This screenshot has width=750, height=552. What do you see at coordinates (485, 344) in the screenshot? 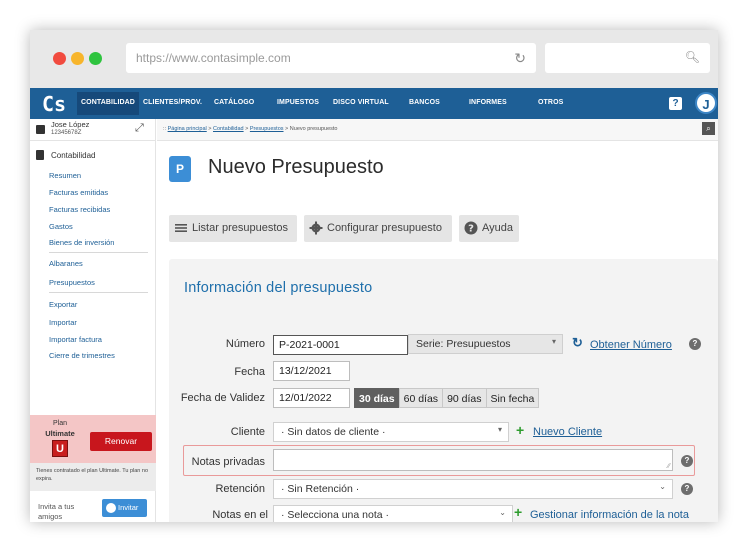
I see `serie-select: Serie: Presupuestos ▾` at bounding box center [485, 344].